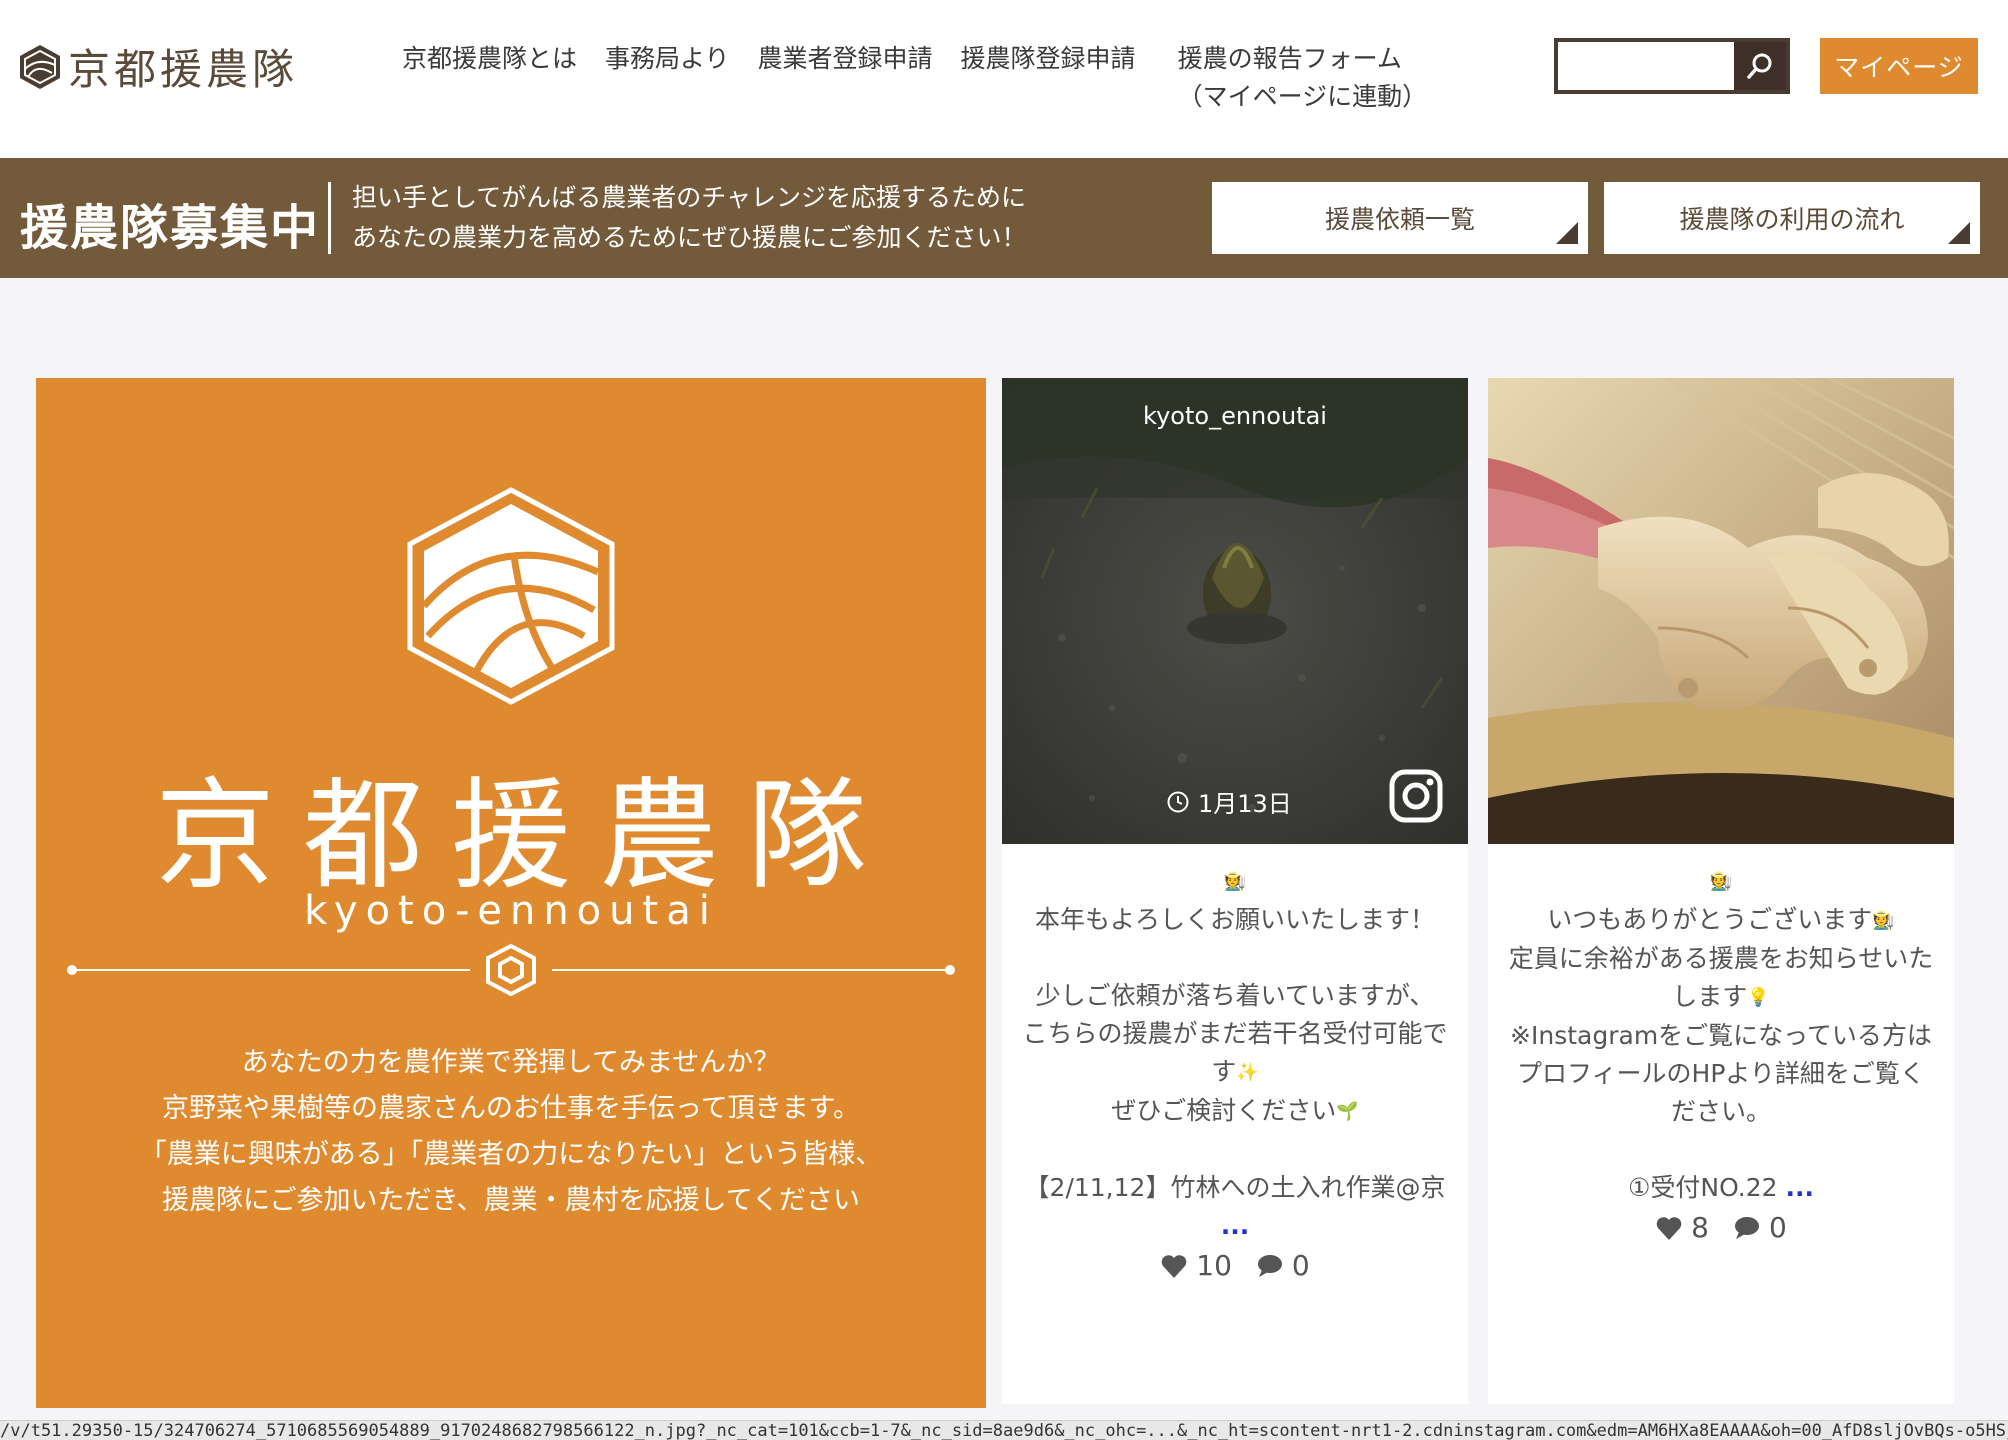 The image size is (2008, 1440). Describe the element at coordinates (511, 1062) in the screenshot. I see `hero-desc-line: あなたの力を農作業で発揮してみませんか？` at that location.